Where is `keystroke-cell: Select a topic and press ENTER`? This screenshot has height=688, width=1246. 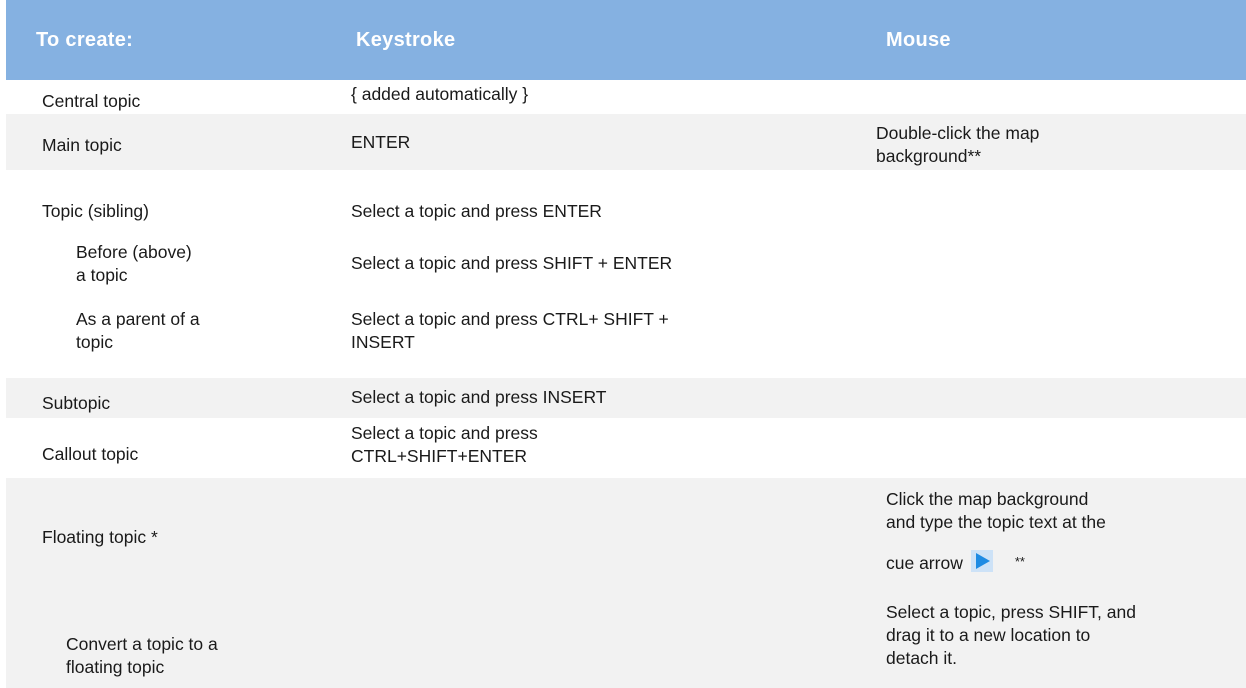
keystroke-cell: Select a topic and press ENTER is located at coordinates (476, 211).